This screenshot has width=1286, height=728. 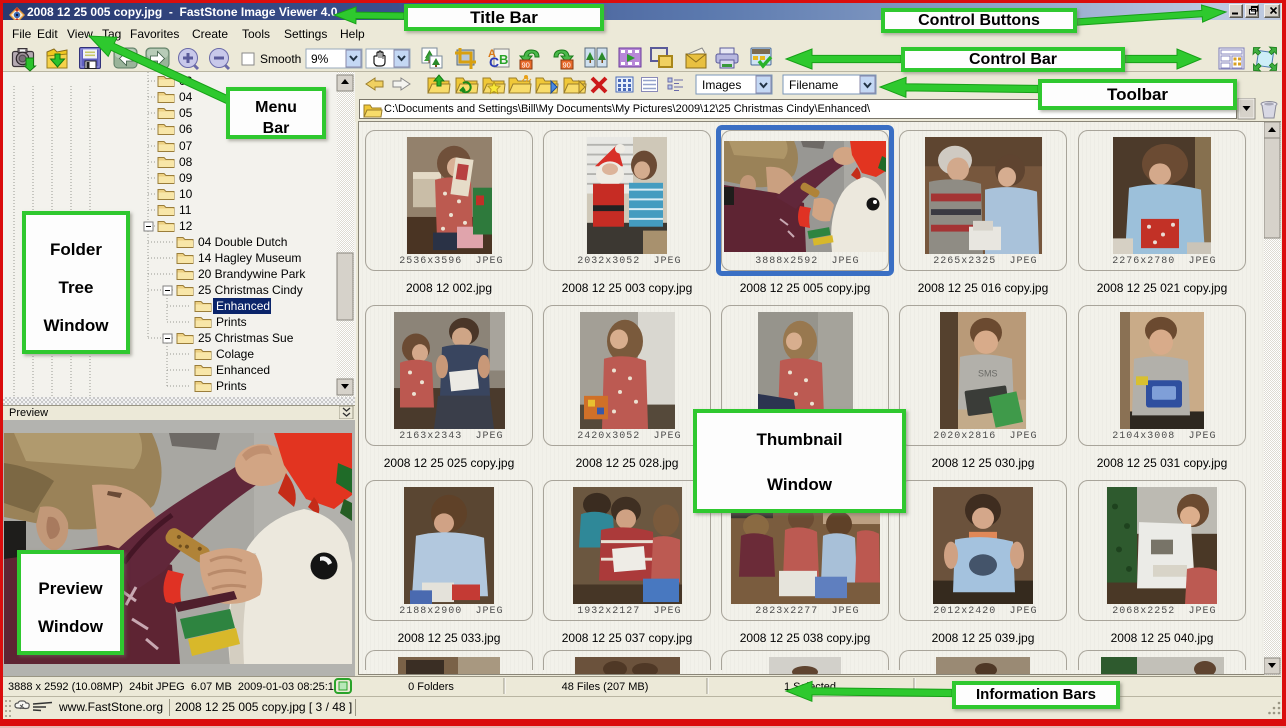 I want to click on svg-text: 05, so click(x=186, y=113).